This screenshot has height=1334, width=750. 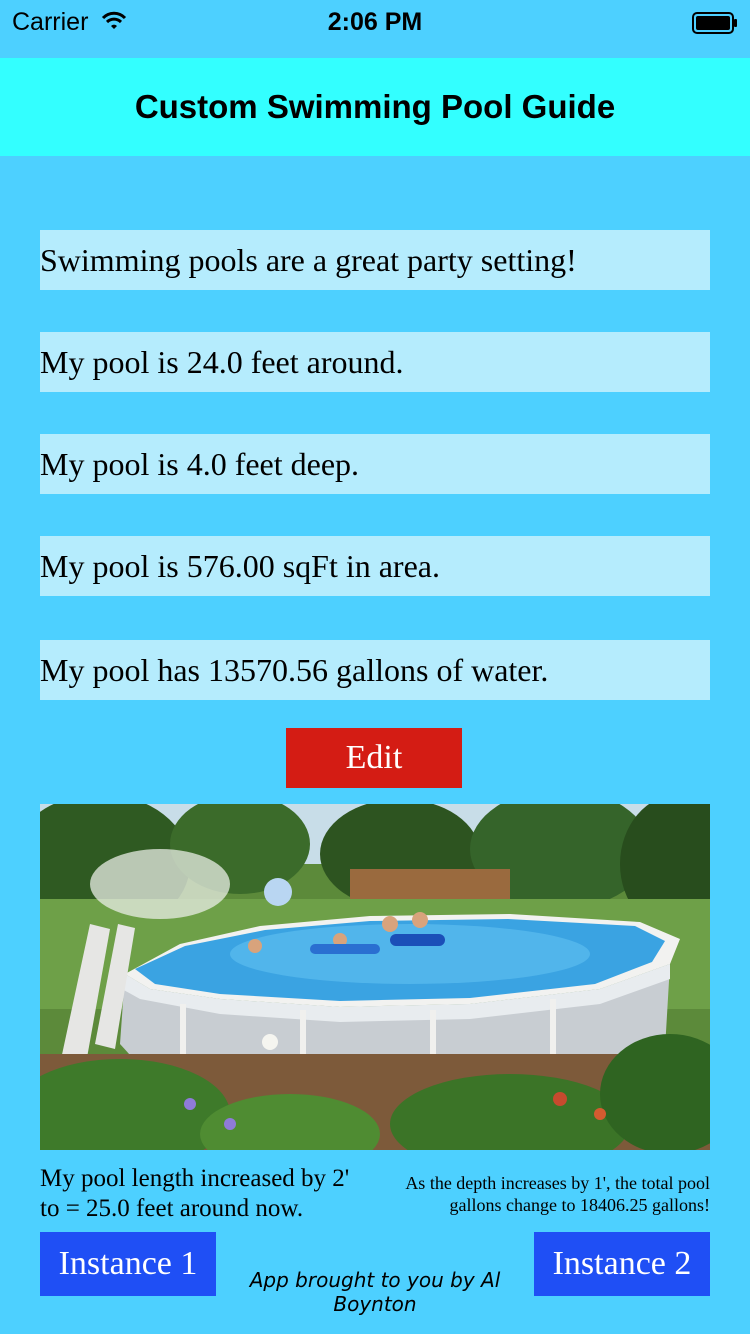 I want to click on edit-button: Edit, so click(x=374, y=758).